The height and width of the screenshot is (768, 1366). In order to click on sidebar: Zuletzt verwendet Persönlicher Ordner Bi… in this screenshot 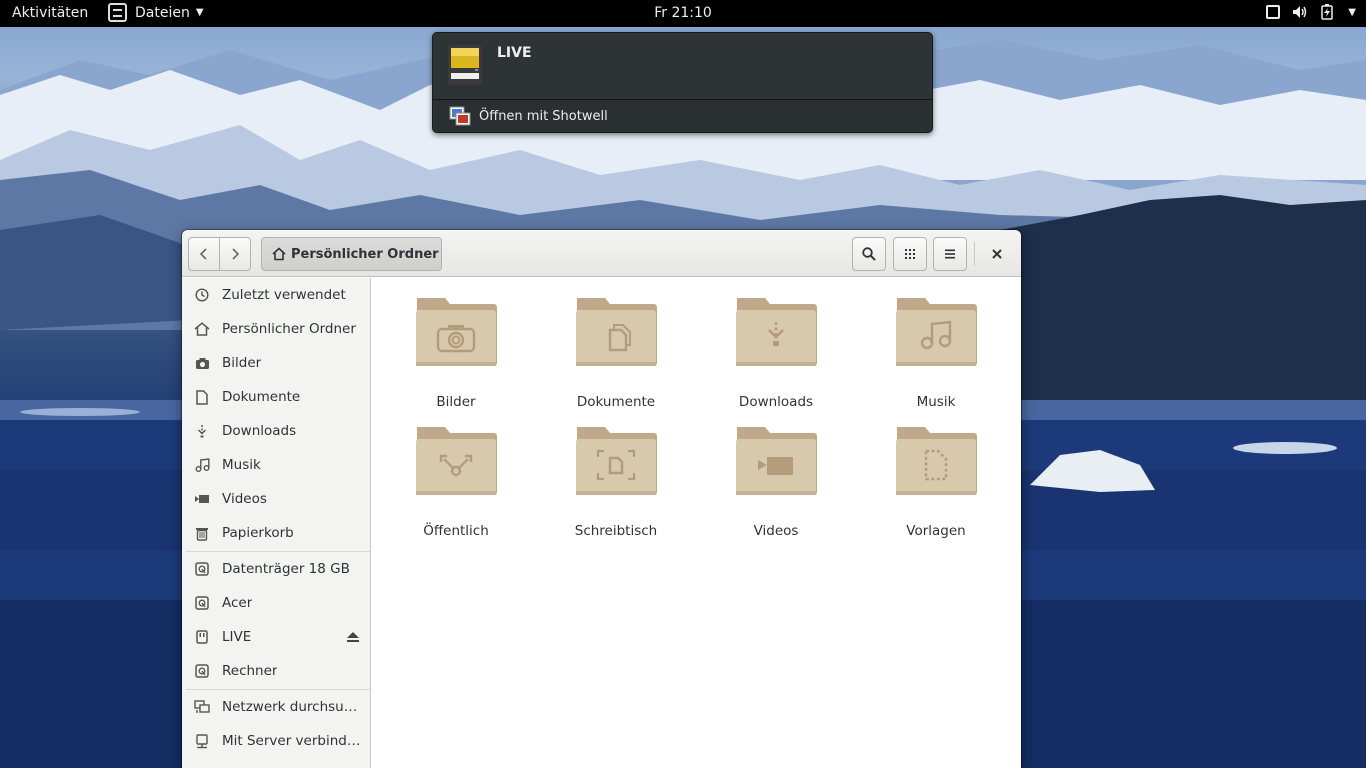, I will do `click(276, 523)`.